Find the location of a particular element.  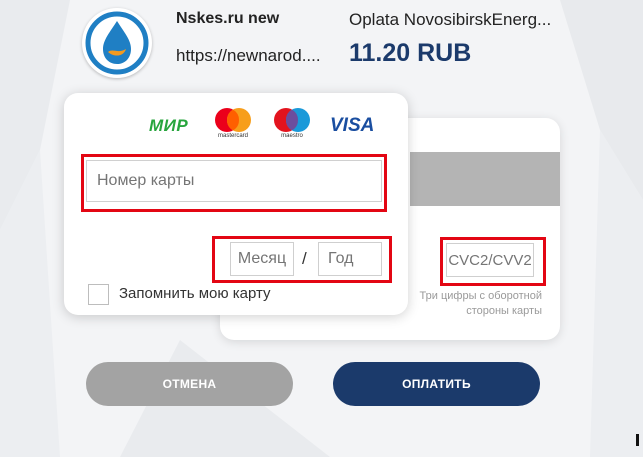

expiry-highlight is located at coordinates (302, 259).